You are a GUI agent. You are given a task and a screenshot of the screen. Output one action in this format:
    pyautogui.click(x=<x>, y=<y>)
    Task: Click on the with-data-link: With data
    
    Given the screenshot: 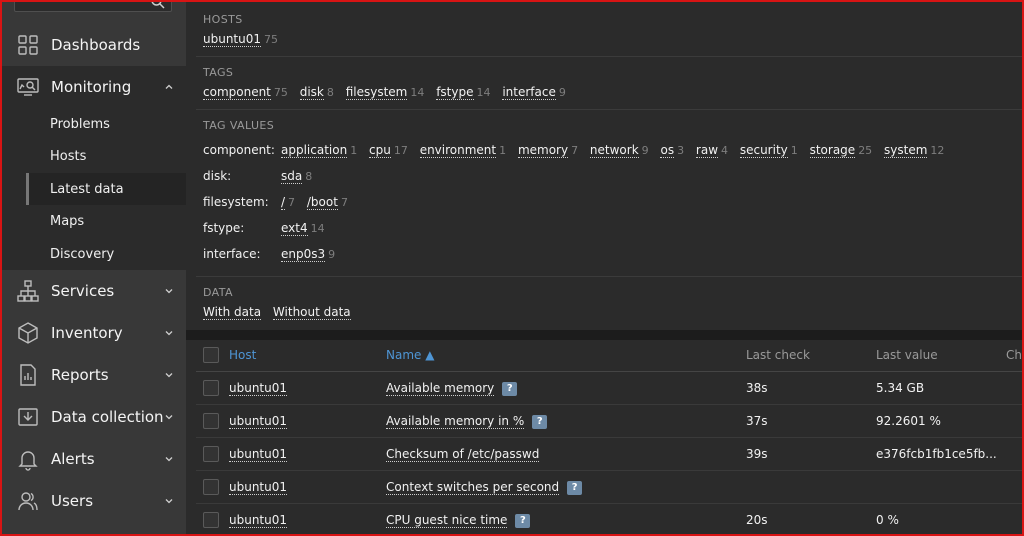 What is the action you would take?
    pyautogui.click(x=232, y=312)
    